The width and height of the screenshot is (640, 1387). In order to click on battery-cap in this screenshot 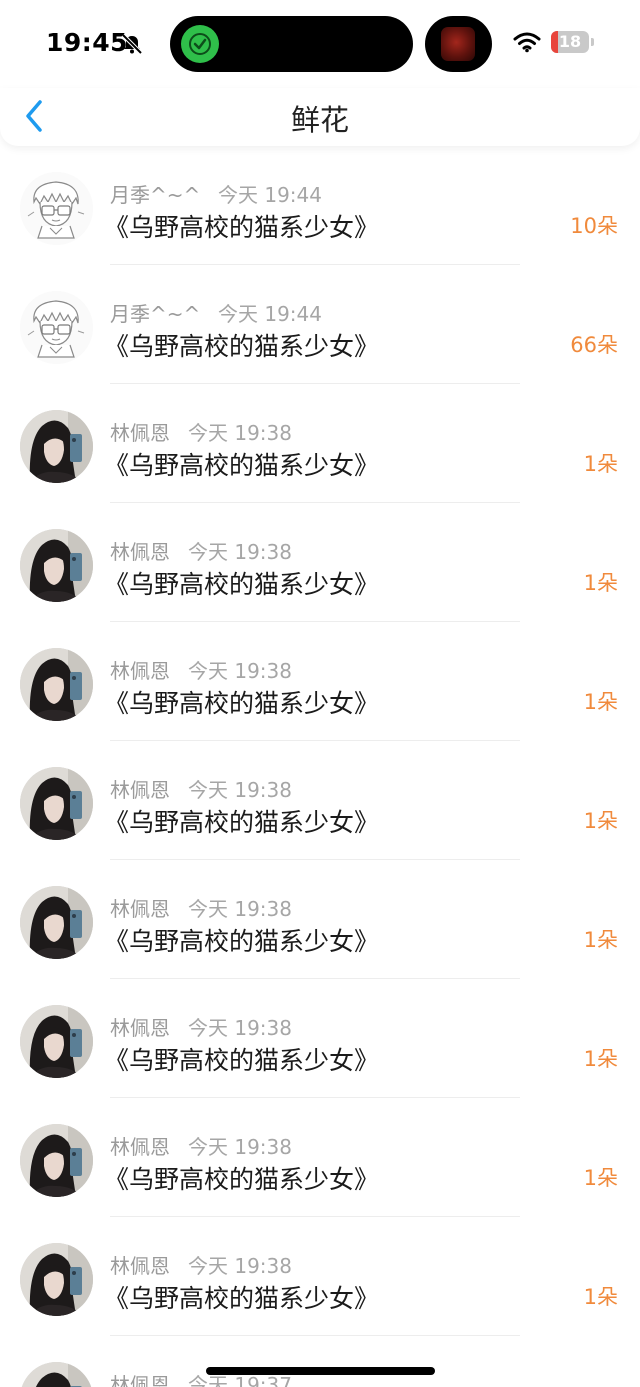, I will do `click(592, 42)`.